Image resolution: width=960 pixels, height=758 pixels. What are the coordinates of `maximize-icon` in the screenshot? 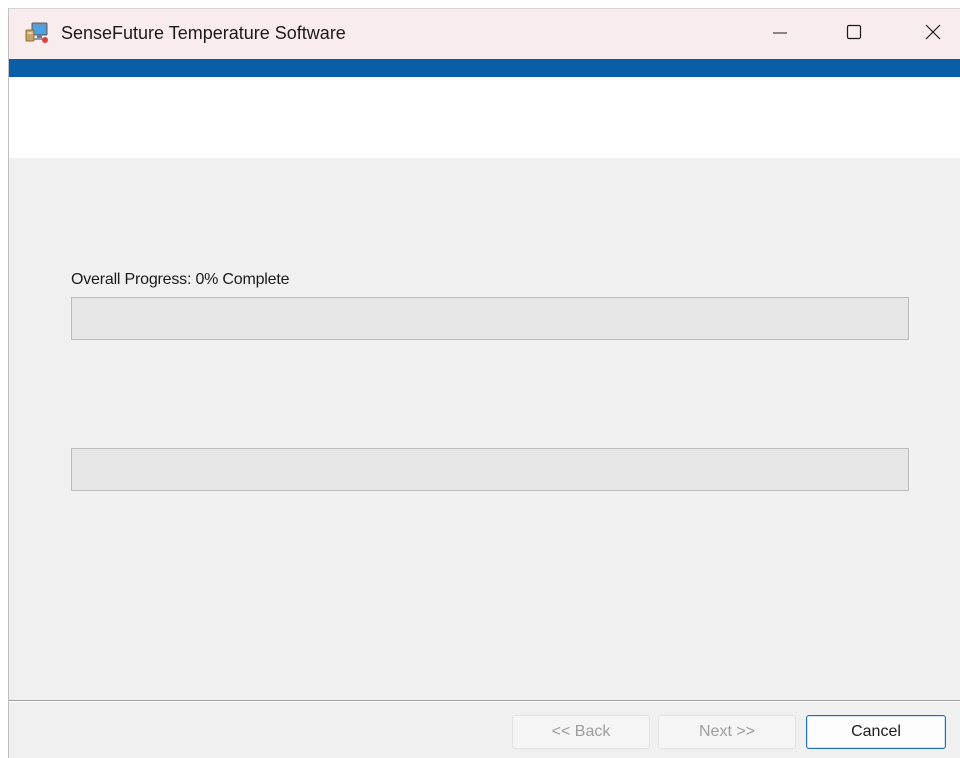 It's located at (854, 34).